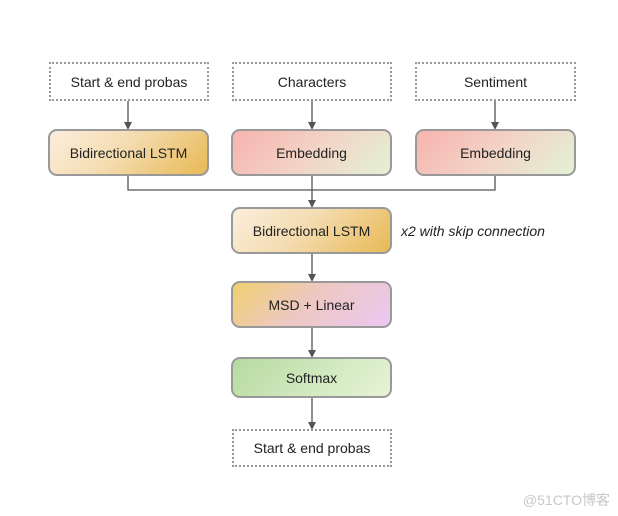 The width and height of the screenshot is (618, 516). I want to click on output-start-end-label: Start & end probas, so click(312, 448).